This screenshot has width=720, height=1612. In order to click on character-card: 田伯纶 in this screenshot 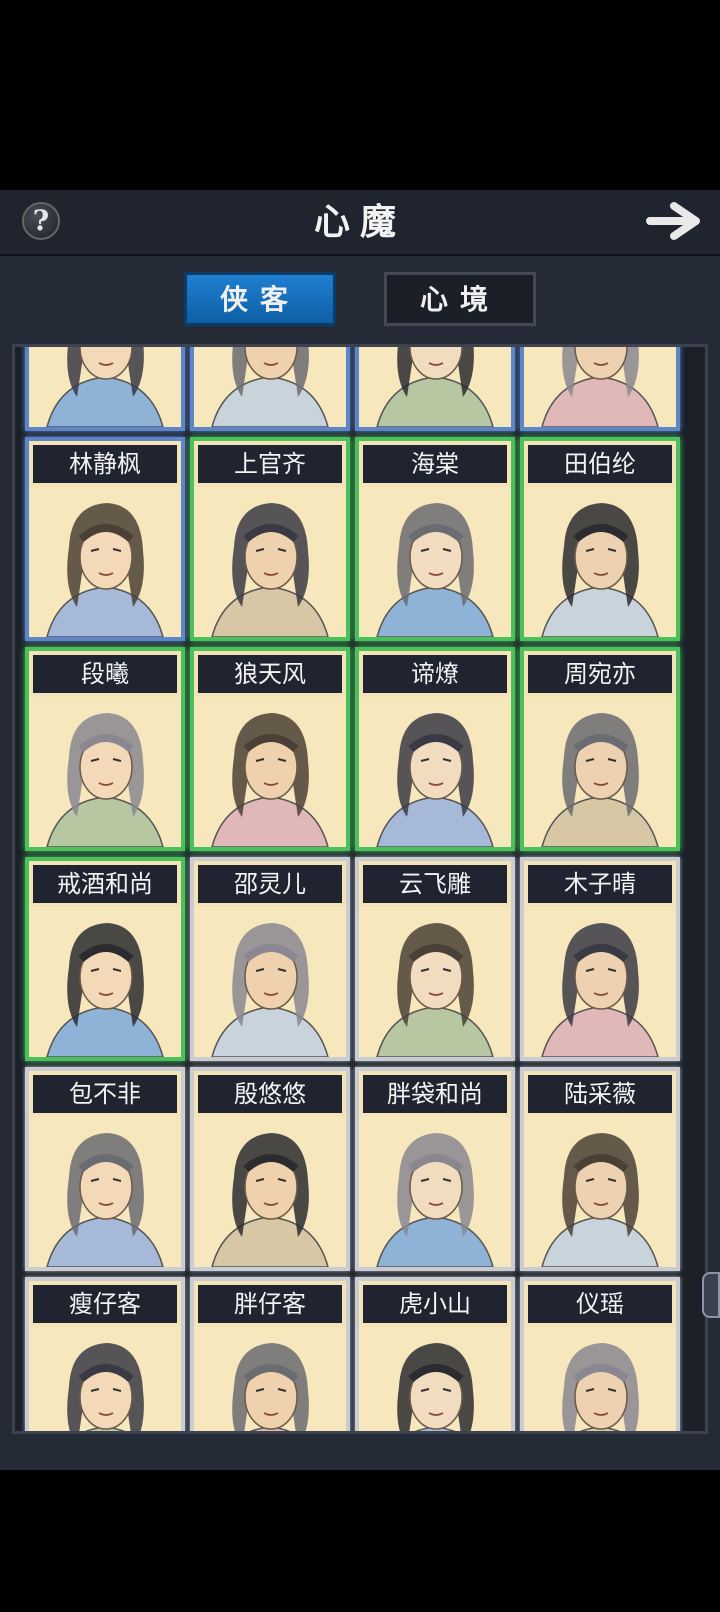, I will do `click(600, 539)`.